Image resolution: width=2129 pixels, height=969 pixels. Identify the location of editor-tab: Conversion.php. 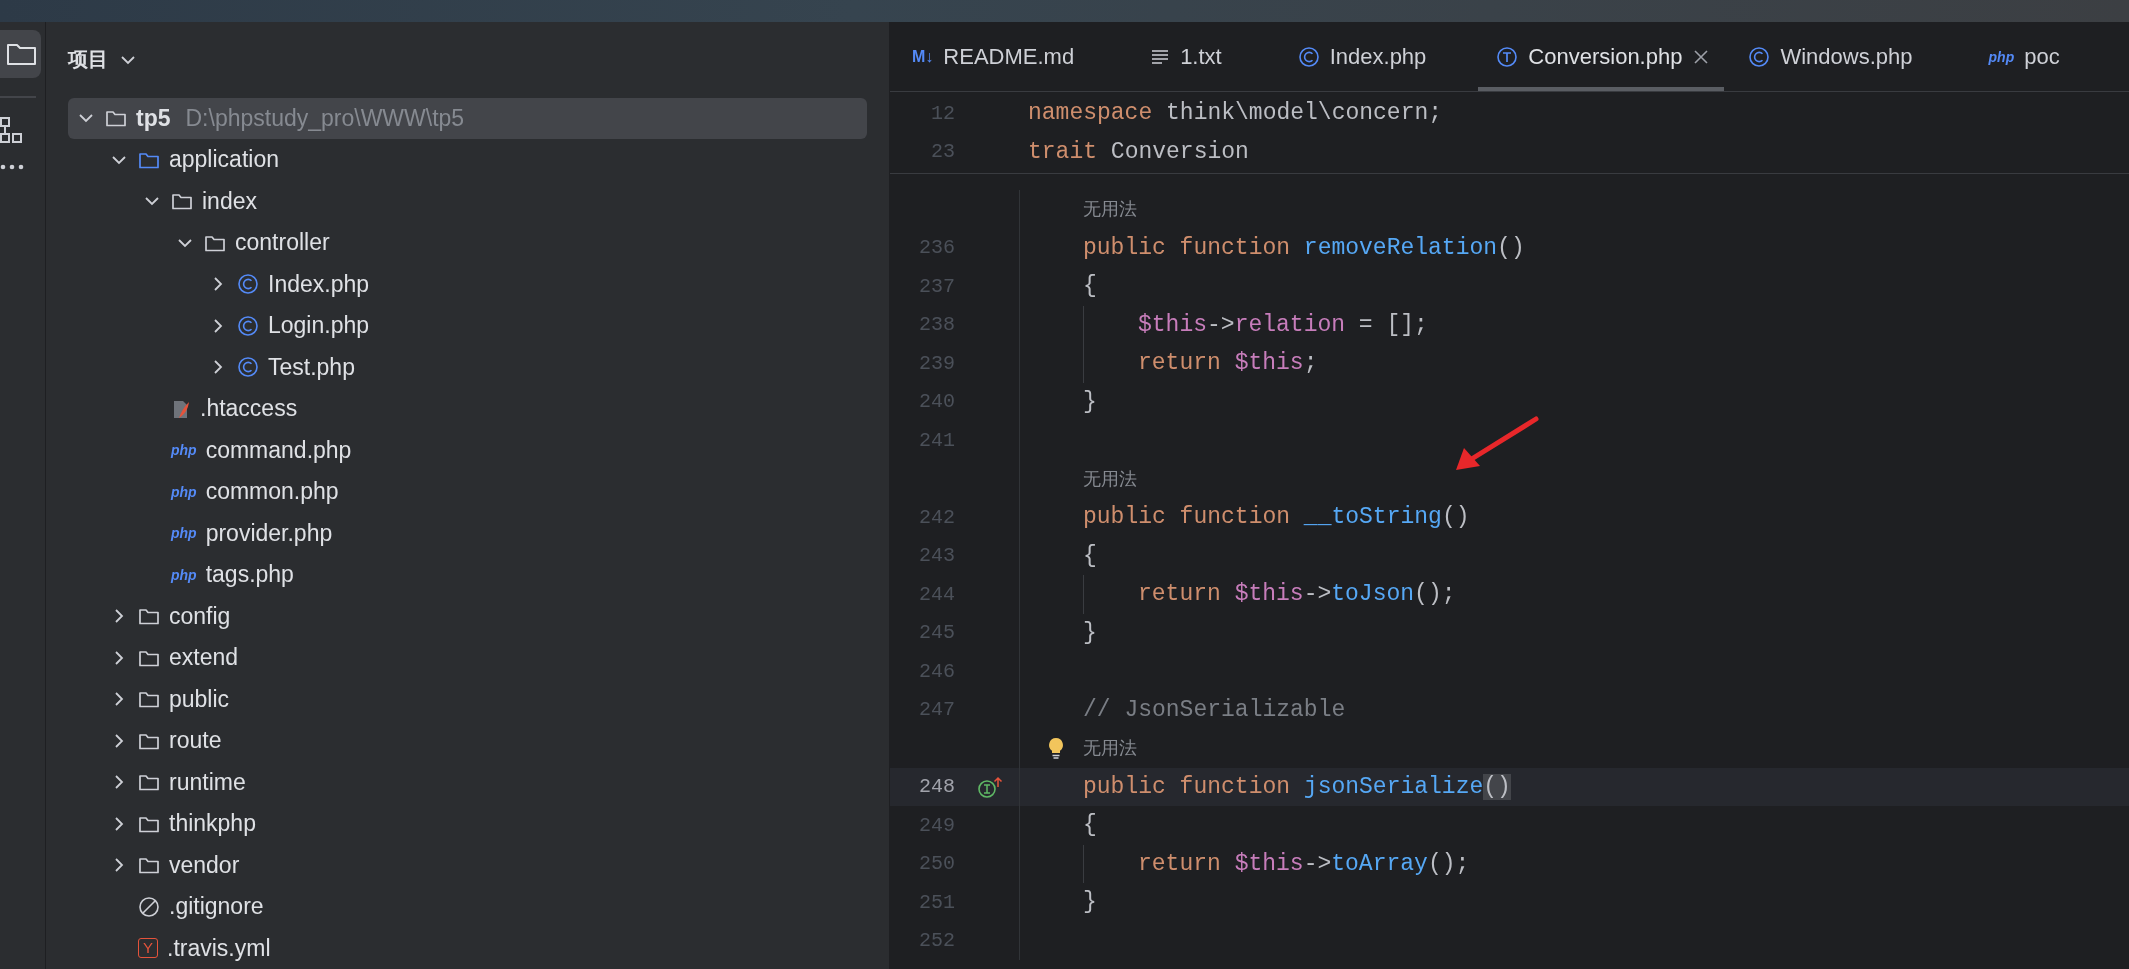
(1601, 56).